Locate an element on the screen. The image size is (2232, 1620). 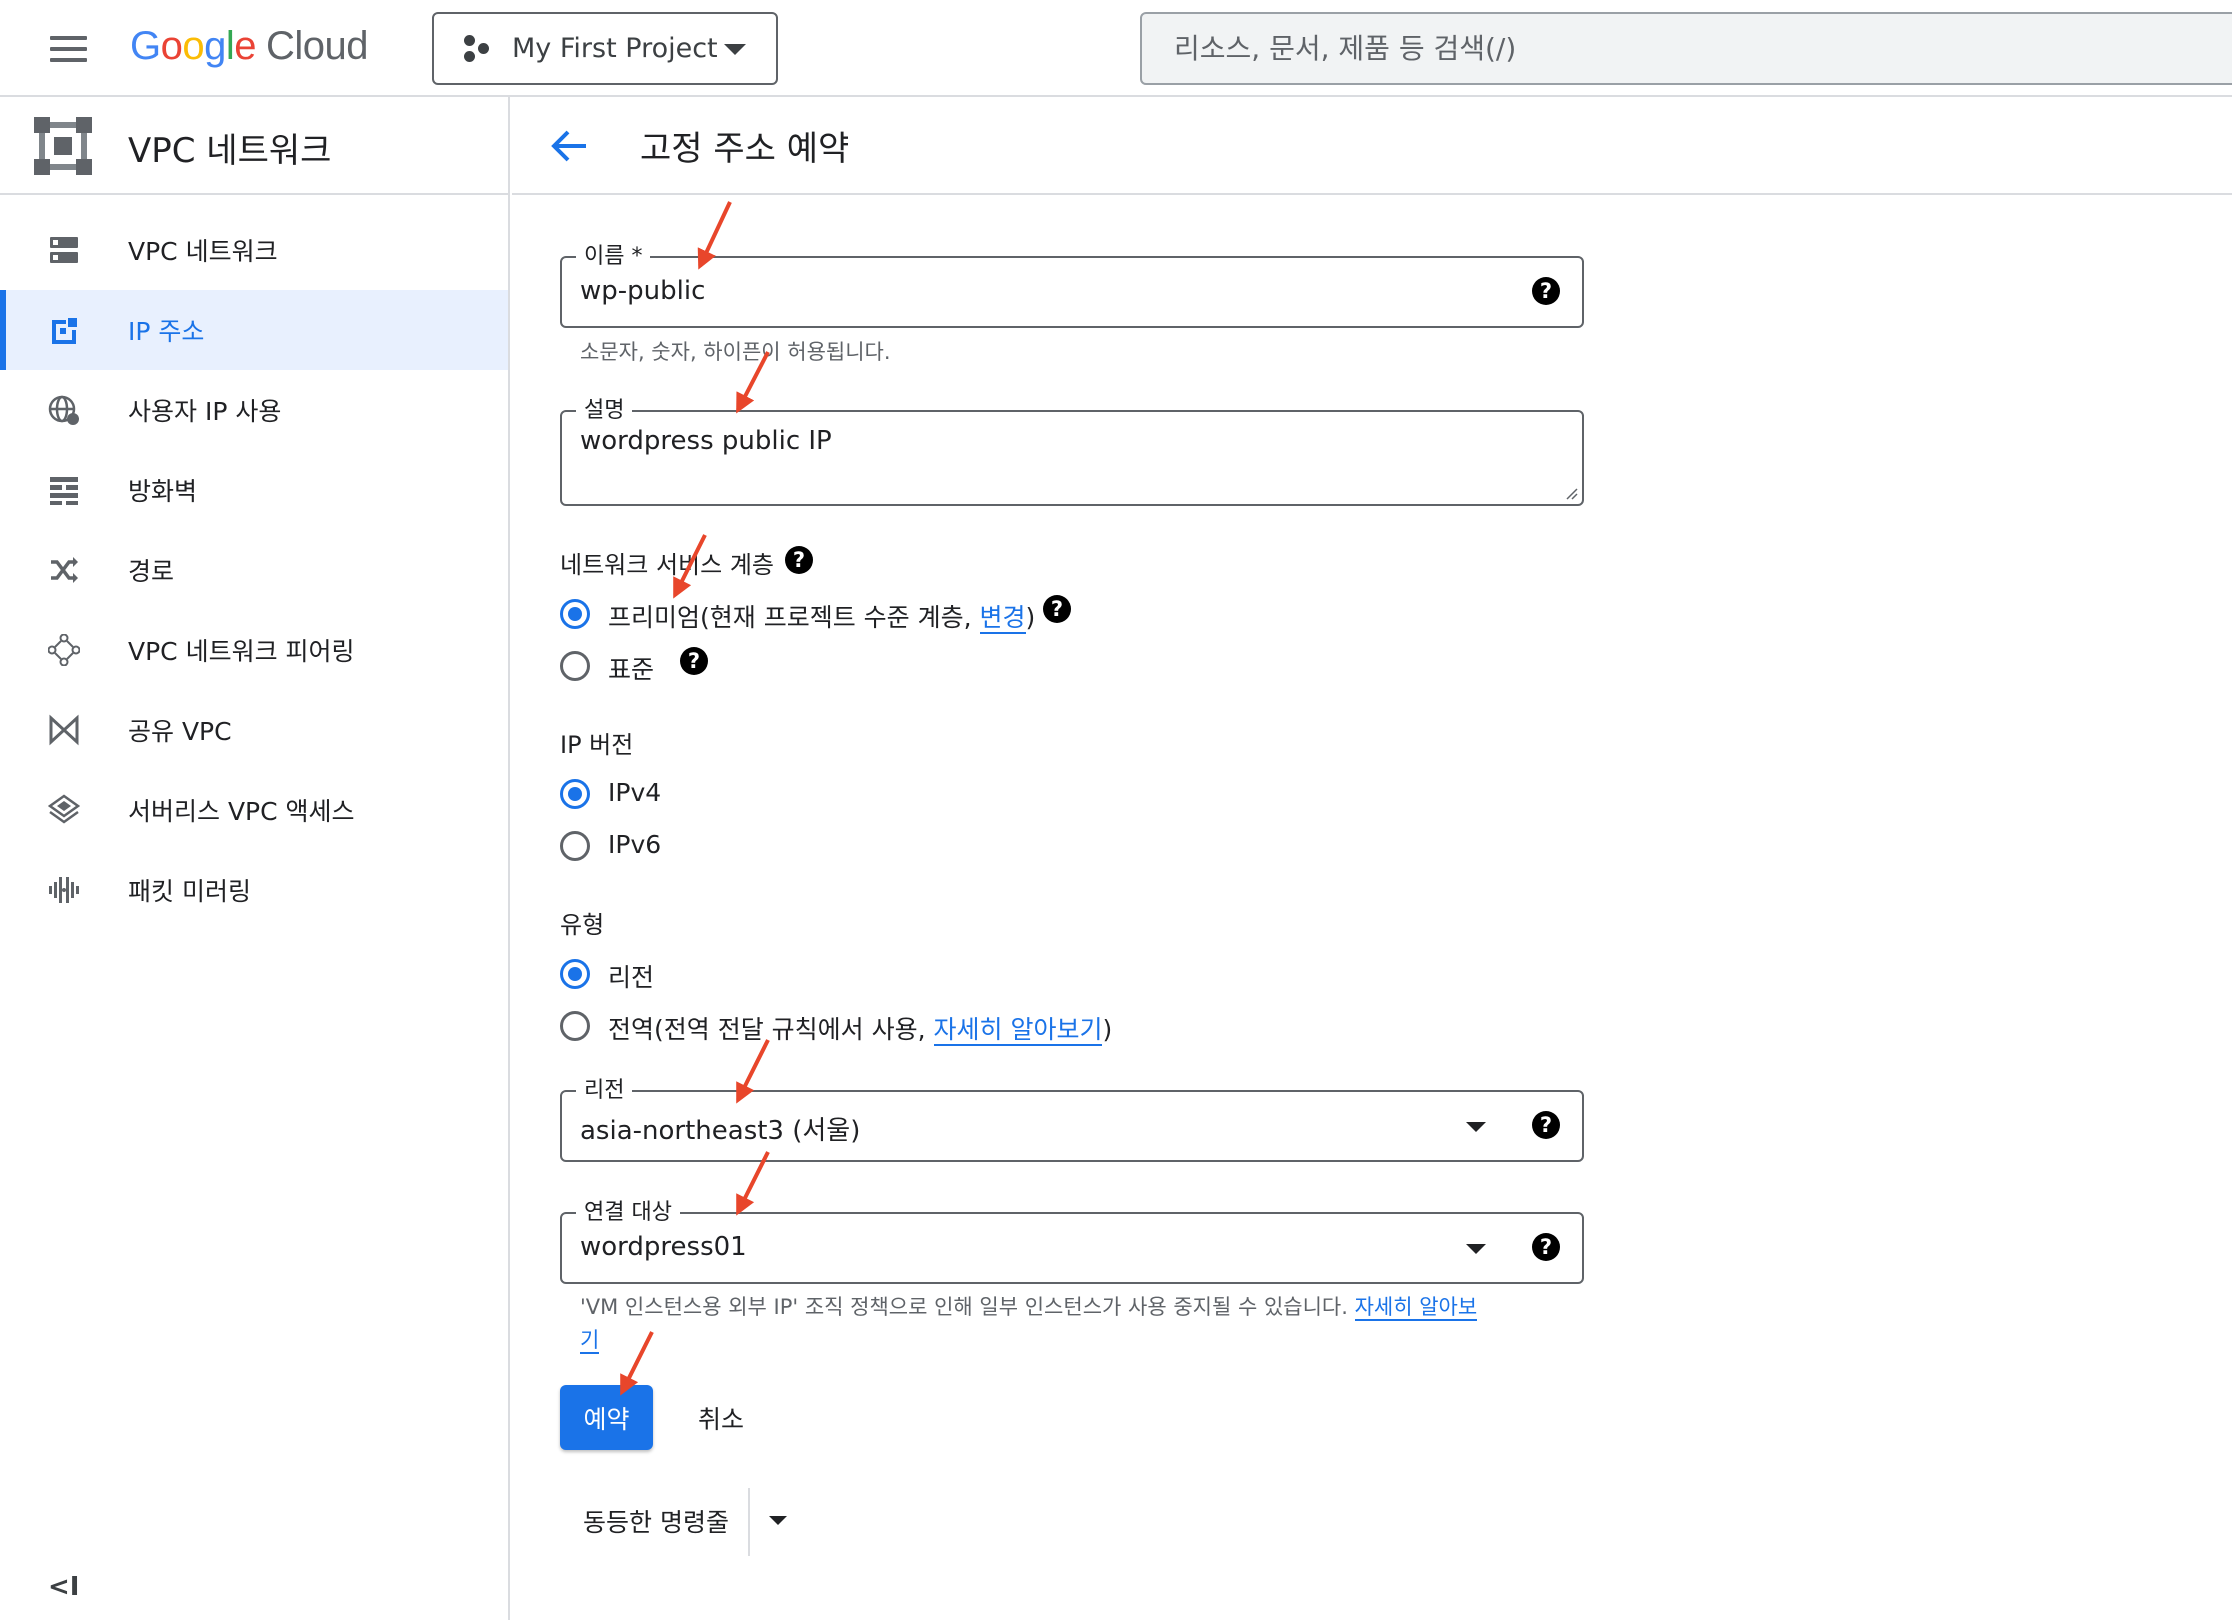
description-value: wordpress public IP is located at coordinates (706, 441).